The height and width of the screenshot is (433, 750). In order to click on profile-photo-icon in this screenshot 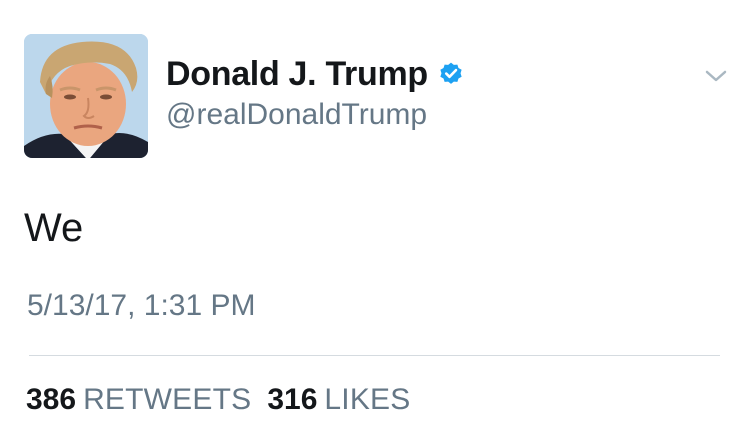, I will do `click(86, 96)`.